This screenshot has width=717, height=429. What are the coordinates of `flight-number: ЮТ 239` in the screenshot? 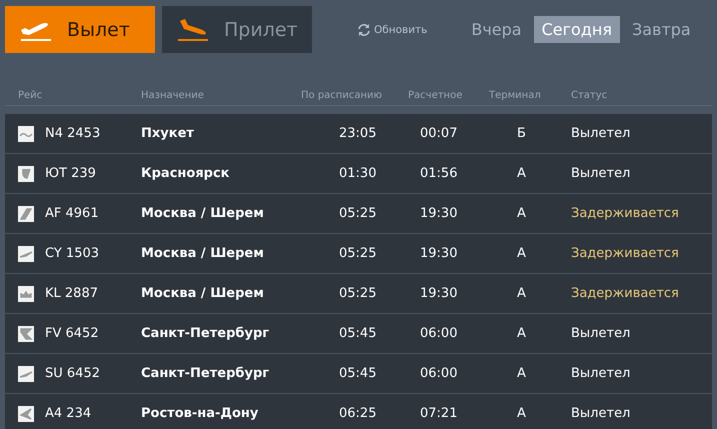 It's located at (70, 173).